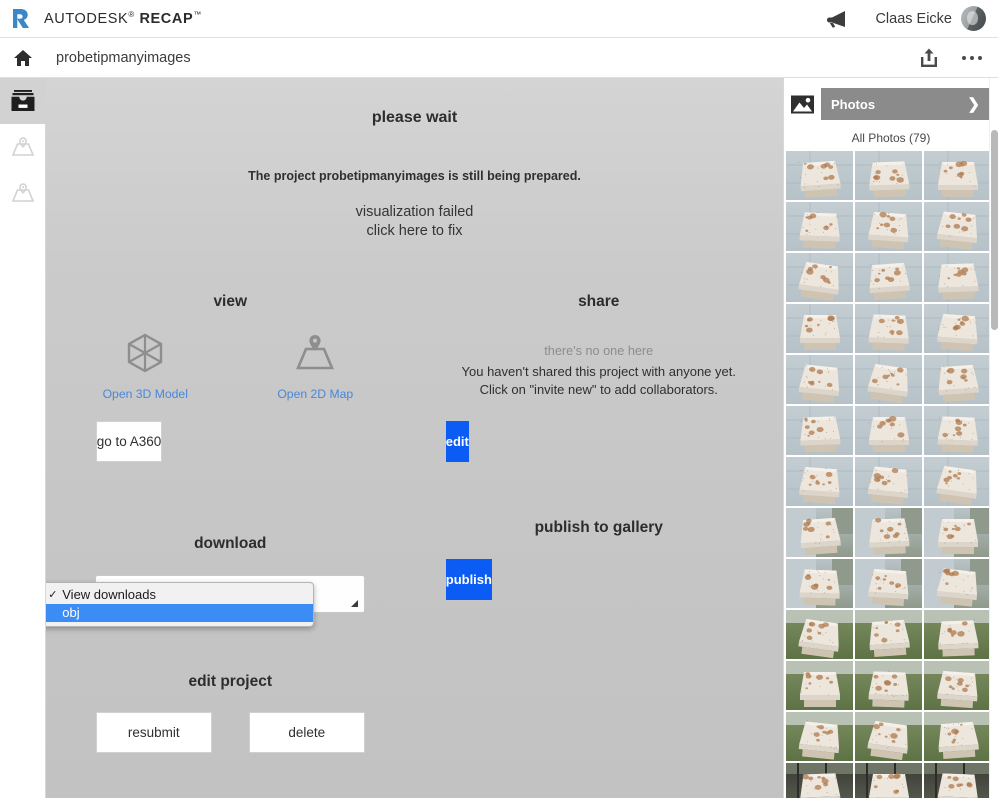 The height and width of the screenshot is (798, 998). What do you see at coordinates (179, 595) in the screenshot?
I see `dropdown-option-view-downloads: ✓ View downloads` at bounding box center [179, 595].